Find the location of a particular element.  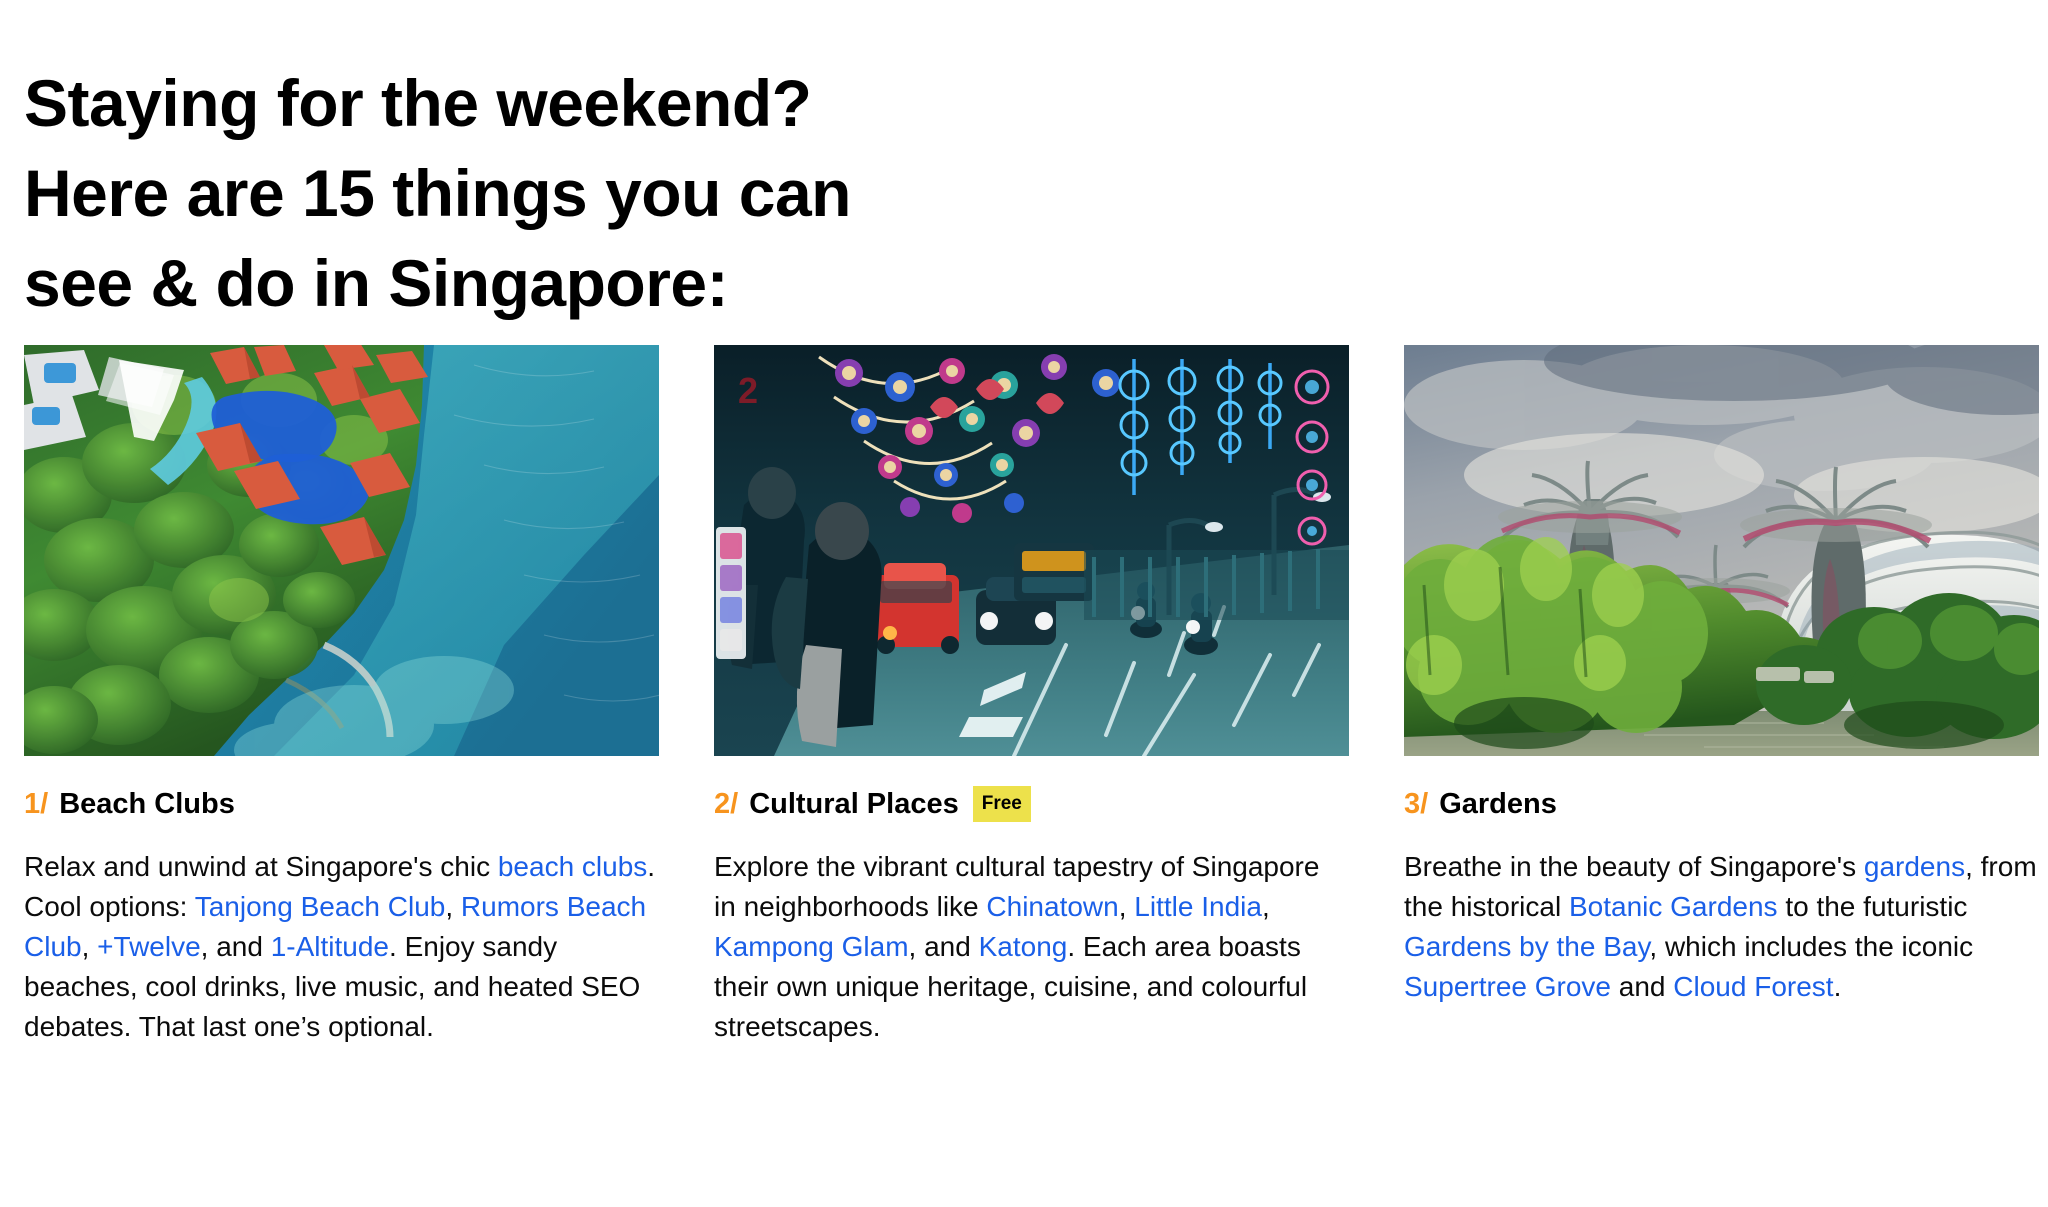

body-text: to the futuristic is located at coordinates (1872, 906).